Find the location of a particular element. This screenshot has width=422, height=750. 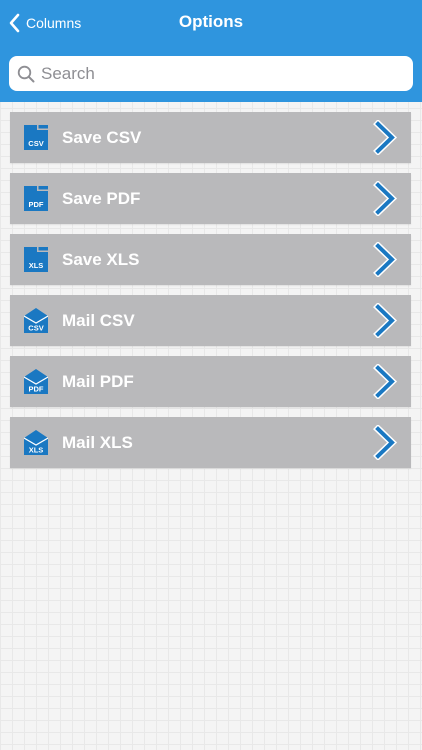

search-input is located at coordinates (221, 73).